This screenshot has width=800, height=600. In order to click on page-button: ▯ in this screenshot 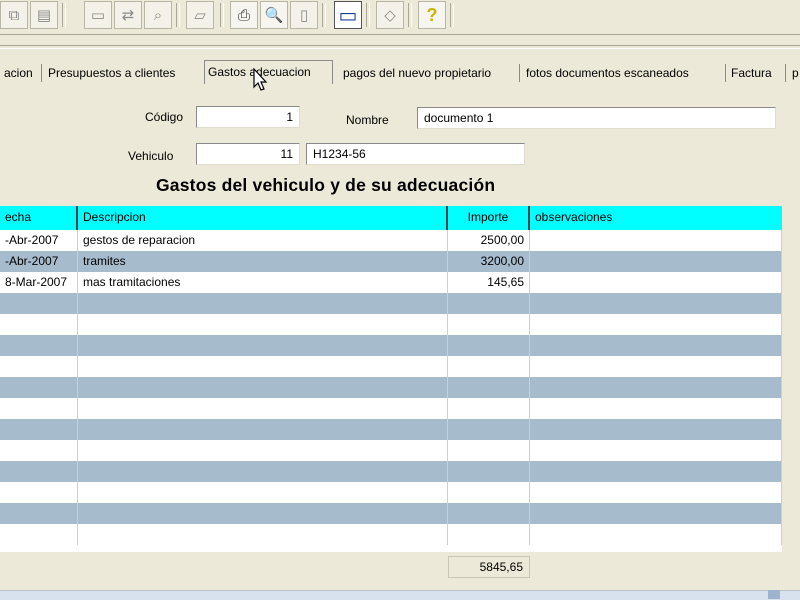, I will do `click(304, 15)`.